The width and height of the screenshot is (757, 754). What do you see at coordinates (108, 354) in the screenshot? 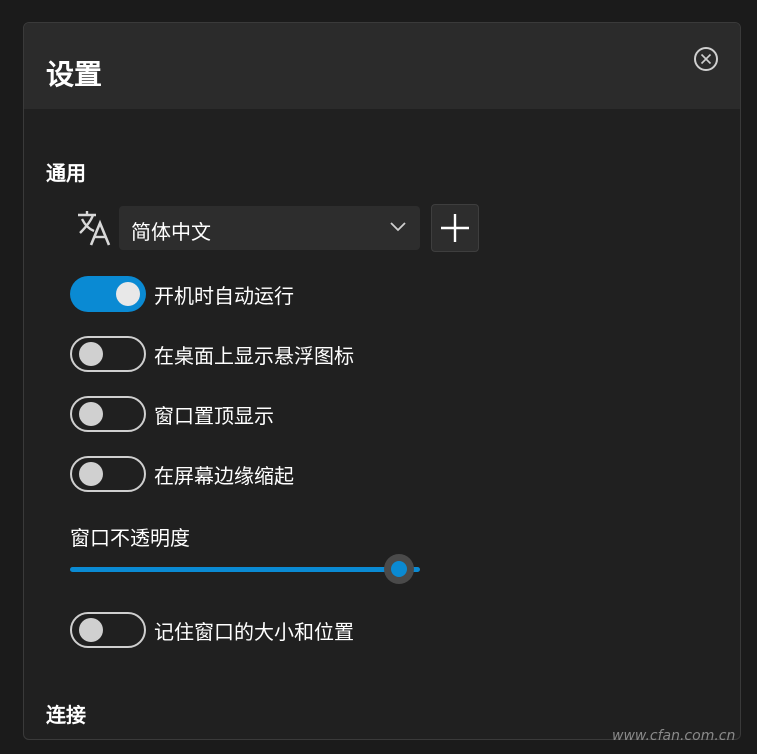
I see `desktop-float-icon-toggle` at bounding box center [108, 354].